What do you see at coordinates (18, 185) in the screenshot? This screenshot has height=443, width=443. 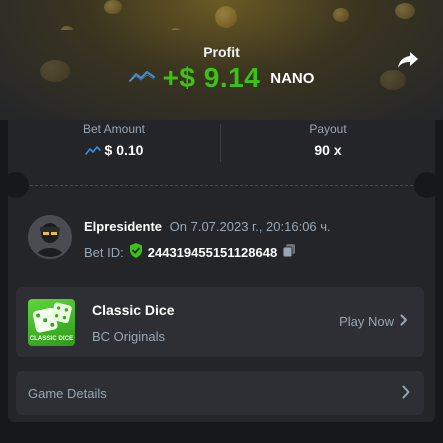 I see `ticket-notch-left` at bounding box center [18, 185].